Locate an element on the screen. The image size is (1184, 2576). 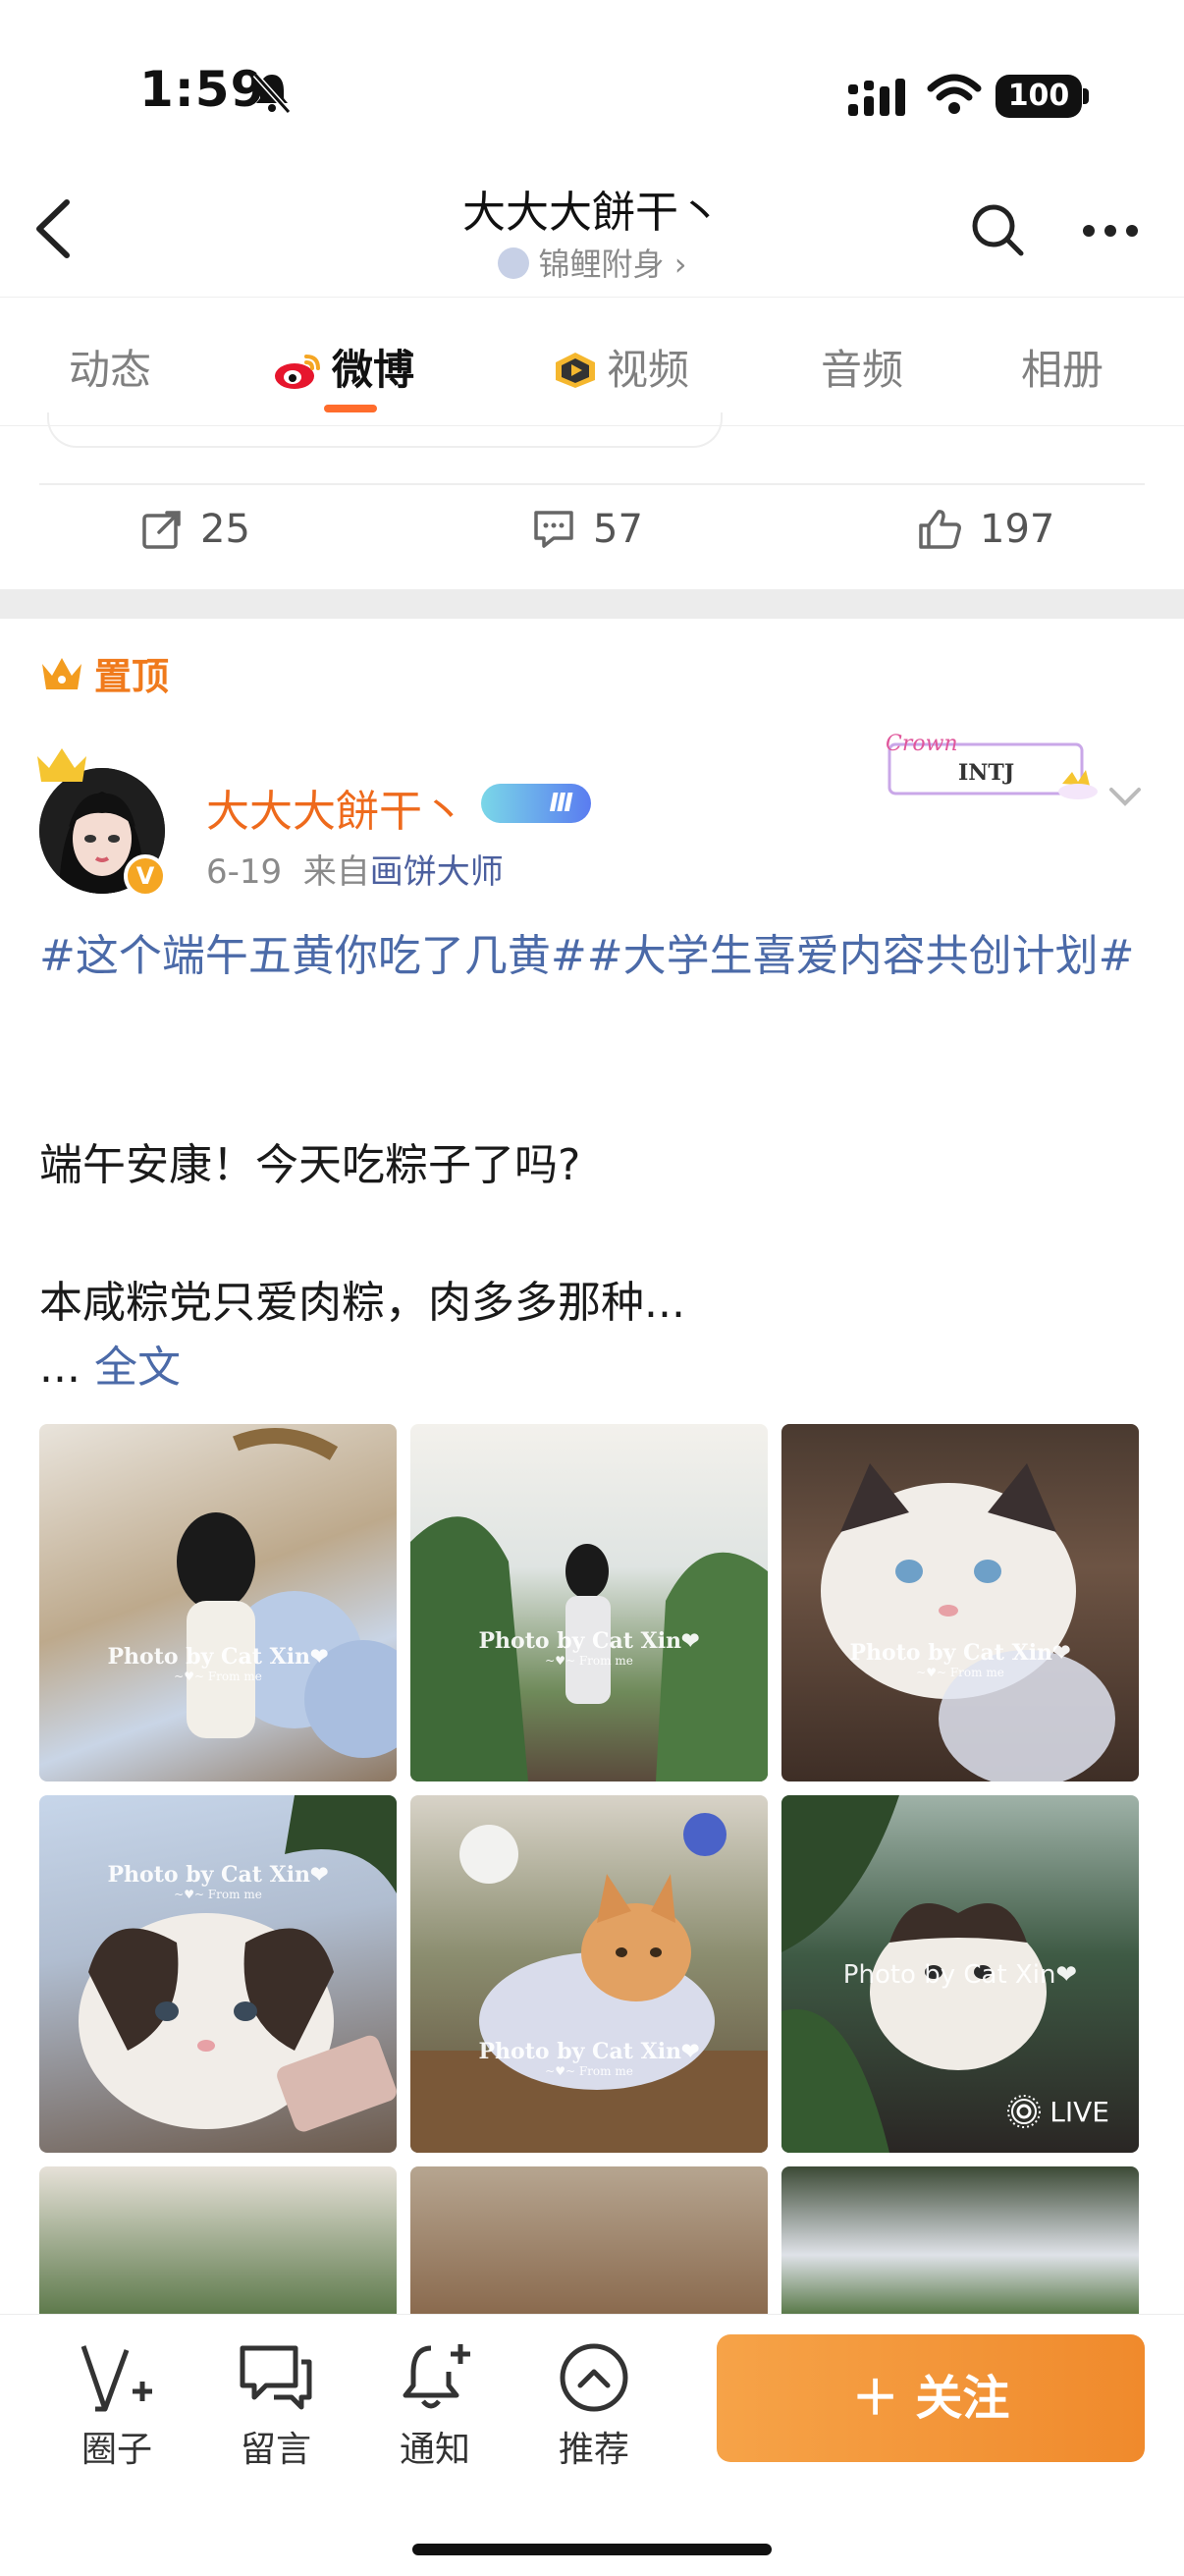
koi-badge-row: 锦鲤附身 › is located at coordinates (592, 262).